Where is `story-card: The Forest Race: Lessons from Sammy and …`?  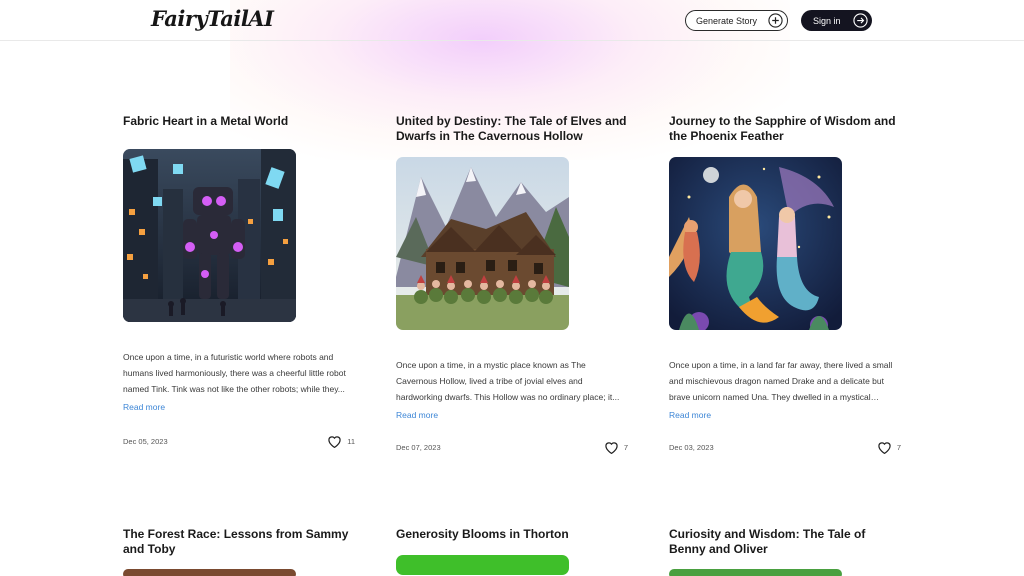 story-card: The Forest Race: Lessons from Sammy and … is located at coordinates (239, 551).